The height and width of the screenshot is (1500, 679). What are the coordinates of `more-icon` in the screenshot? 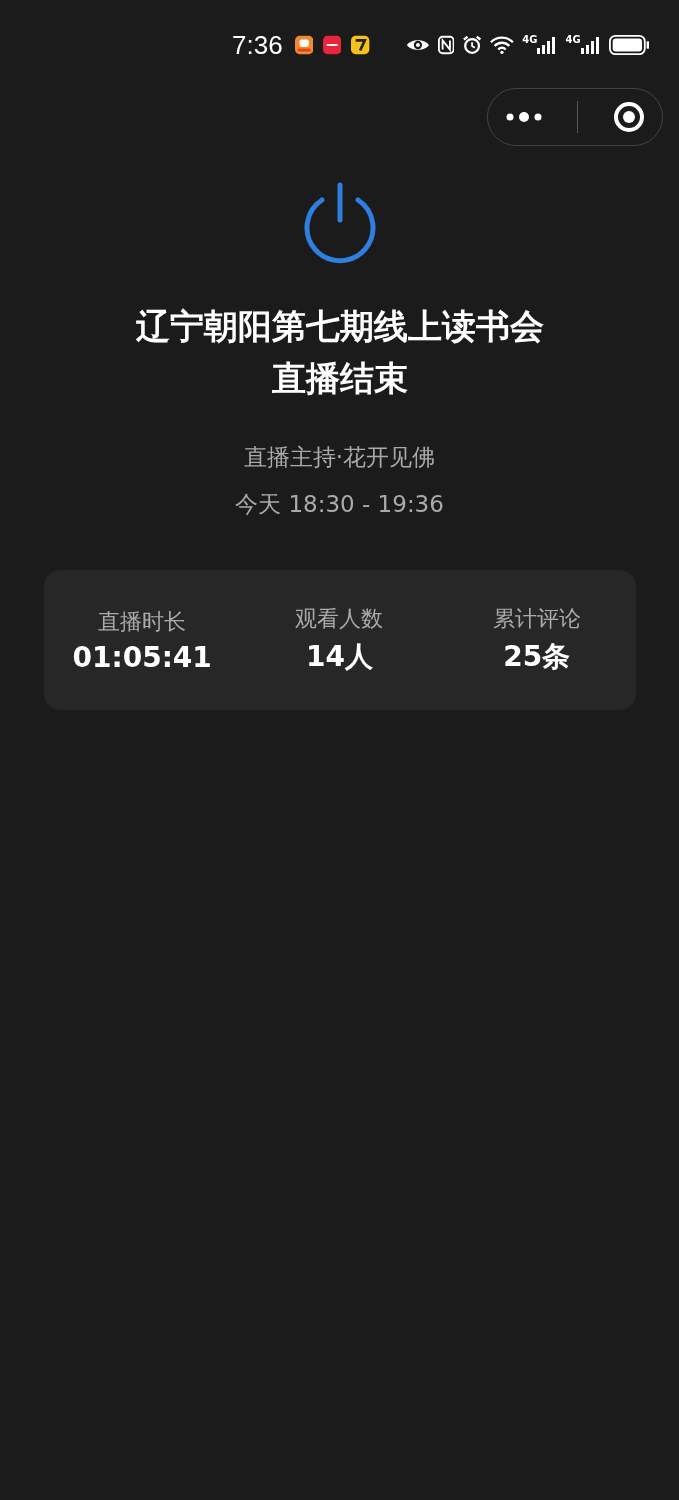 It's located at (524, 117).